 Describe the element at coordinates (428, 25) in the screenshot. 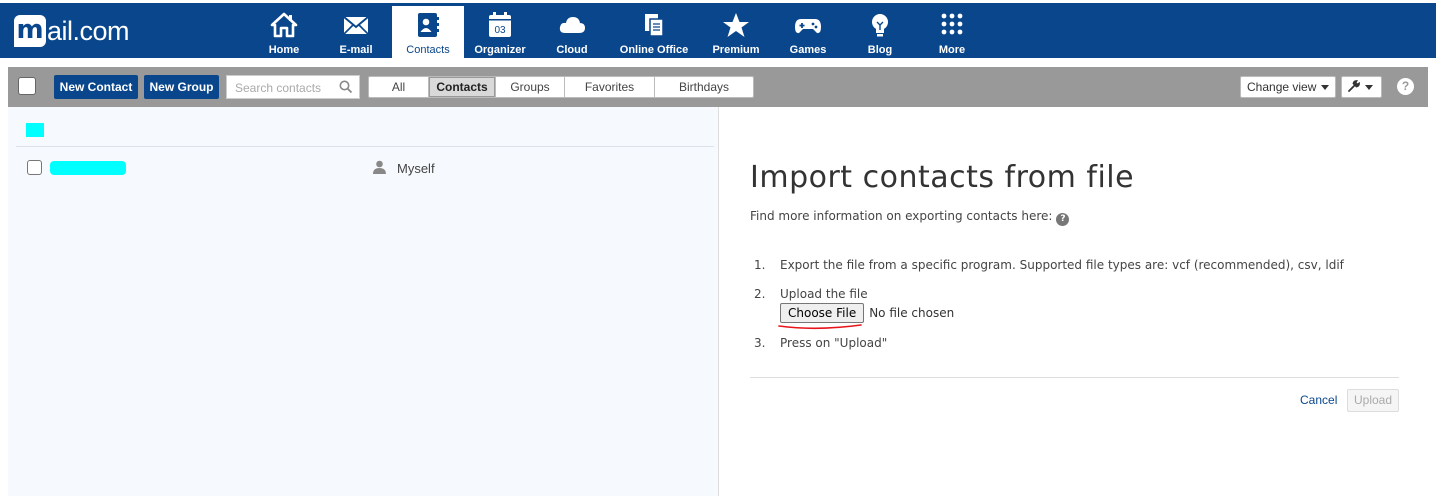

I see `contacts-icon` at that location.